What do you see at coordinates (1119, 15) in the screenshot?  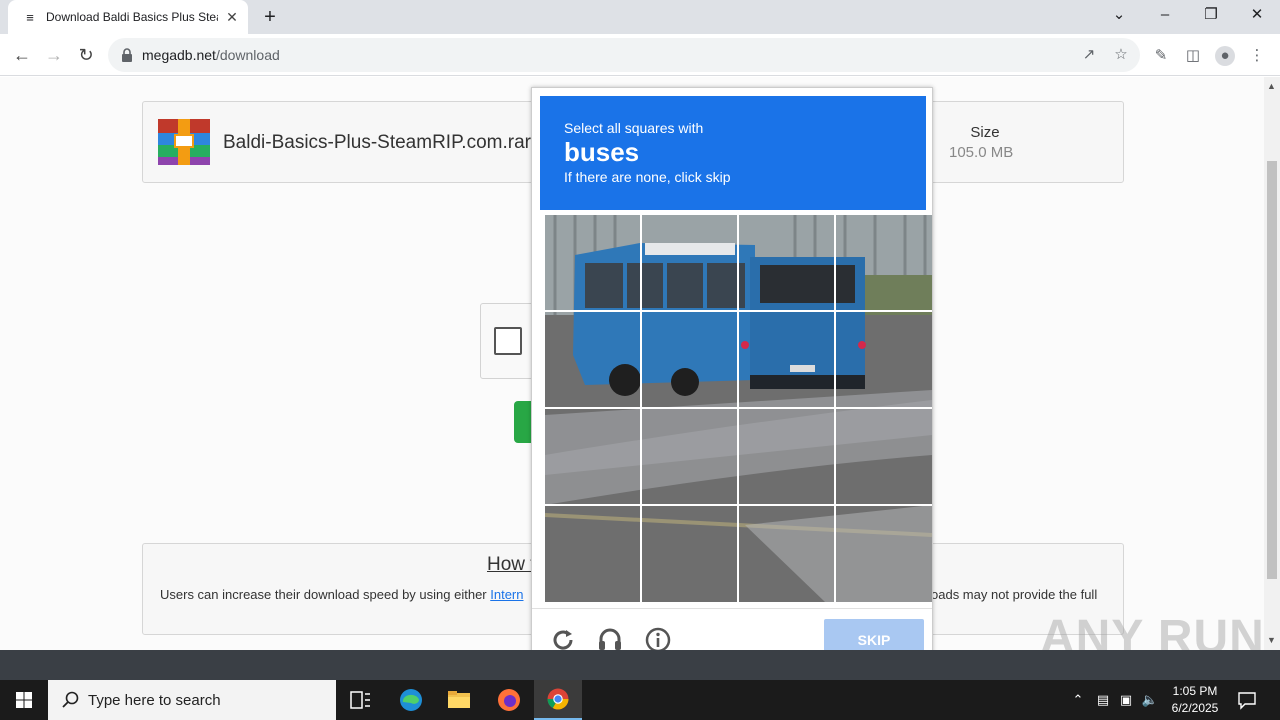 I see `tab-search-icon: ⌄` at bounding box center [1119, 15].